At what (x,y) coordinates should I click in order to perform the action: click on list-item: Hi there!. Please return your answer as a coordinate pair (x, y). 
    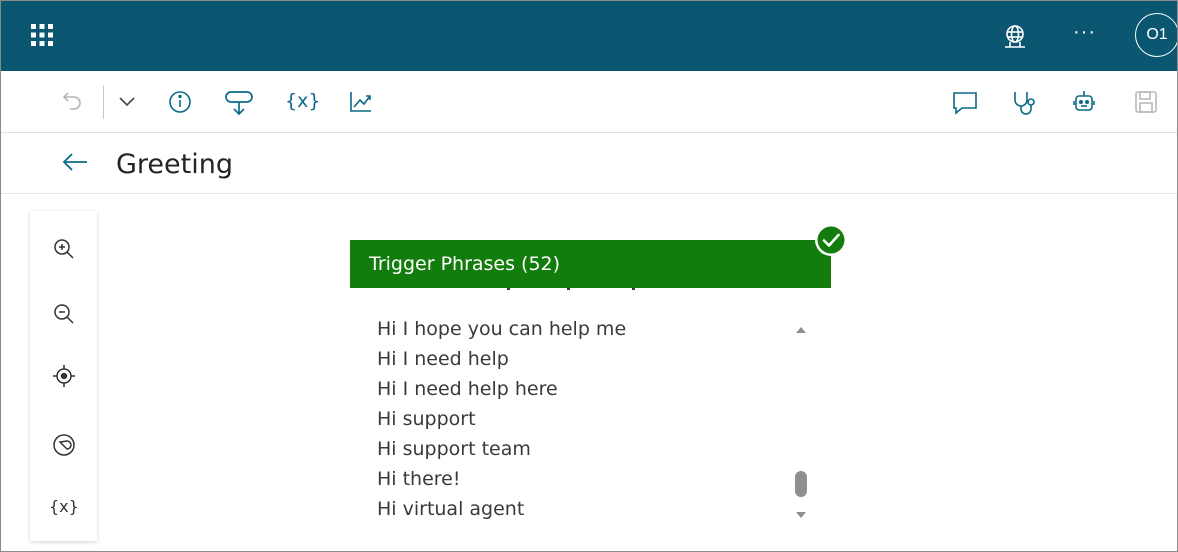
    Looking at the image, I should click on (419, 479).